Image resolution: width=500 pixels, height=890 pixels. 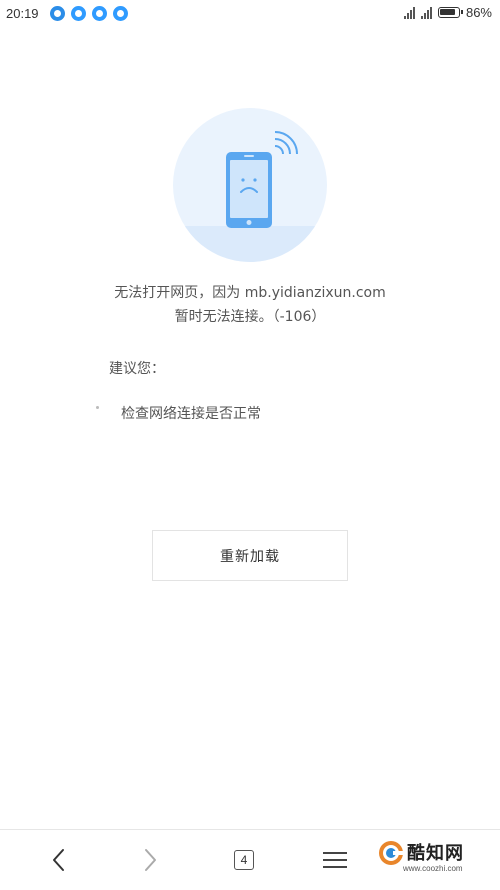 I want to click on forward-arrow-icon, so click(x=150, y=860).